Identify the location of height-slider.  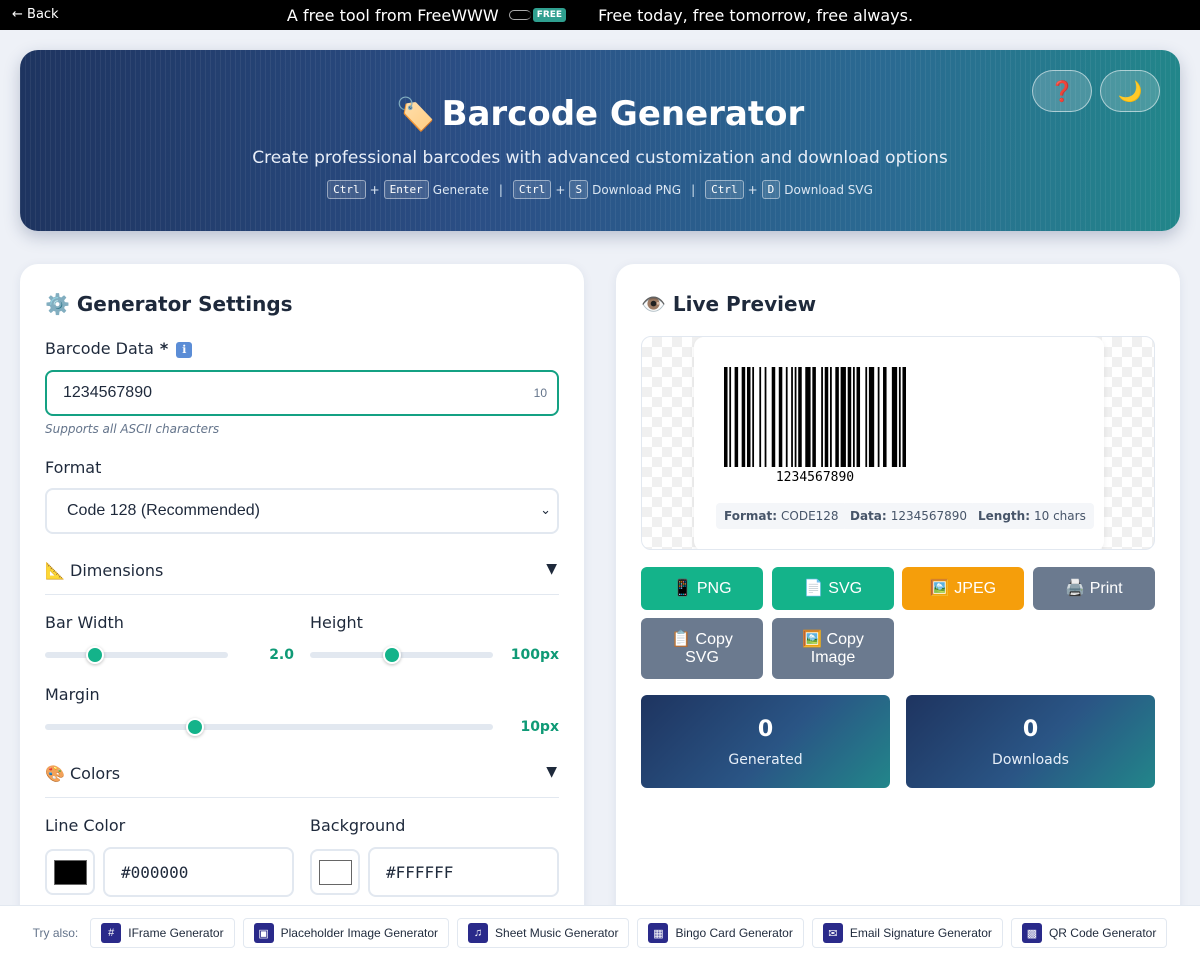
(401, 655).